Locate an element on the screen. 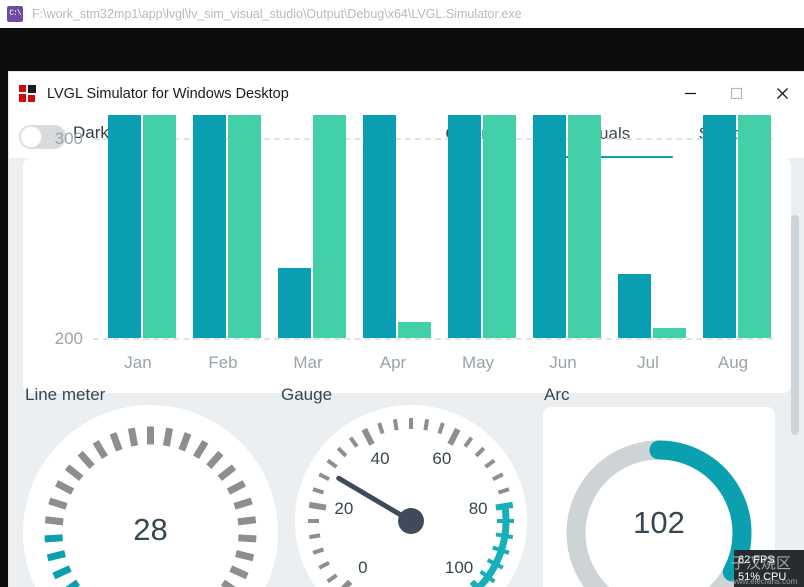  line-meter-title: Line meter is located at coordinates (65, 394).